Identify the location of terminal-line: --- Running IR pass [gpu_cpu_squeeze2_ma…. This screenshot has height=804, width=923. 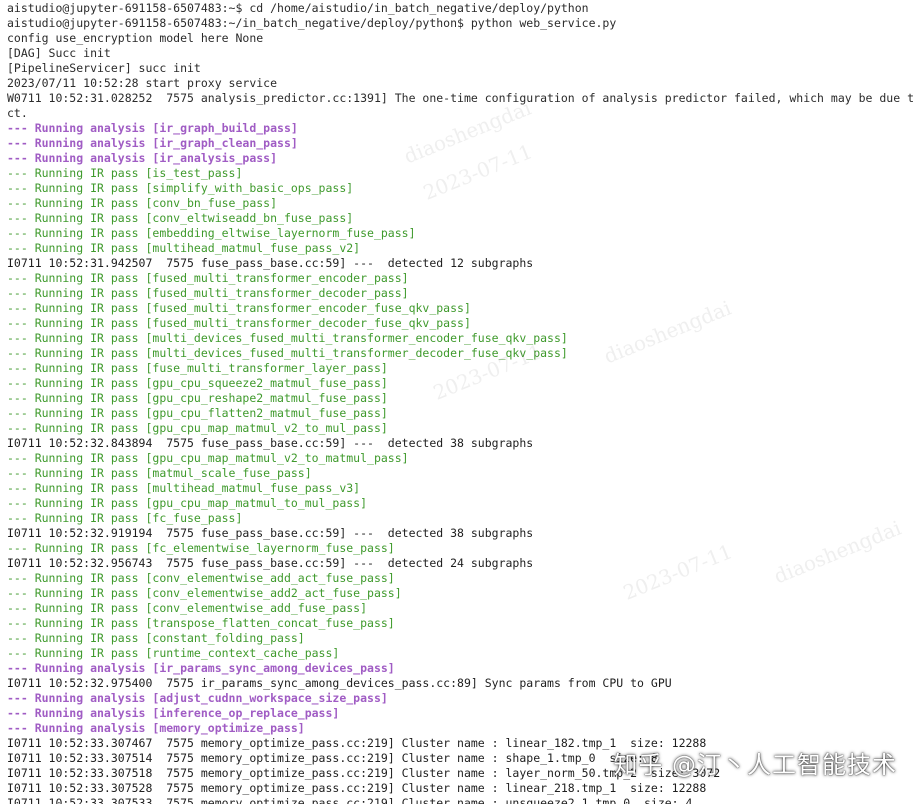
(197, 383).